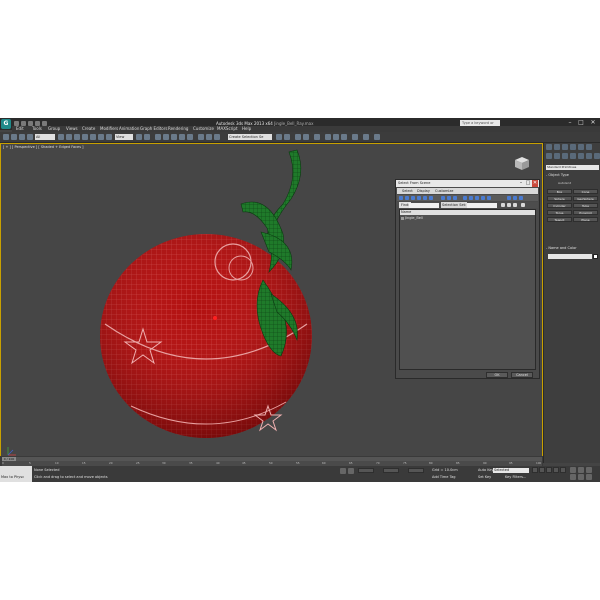 The image size is (600, 600). What do you see at coordinates (581, 477) in the screenshot?
I see `pan-view-icon` at bounding box center [581, 477].